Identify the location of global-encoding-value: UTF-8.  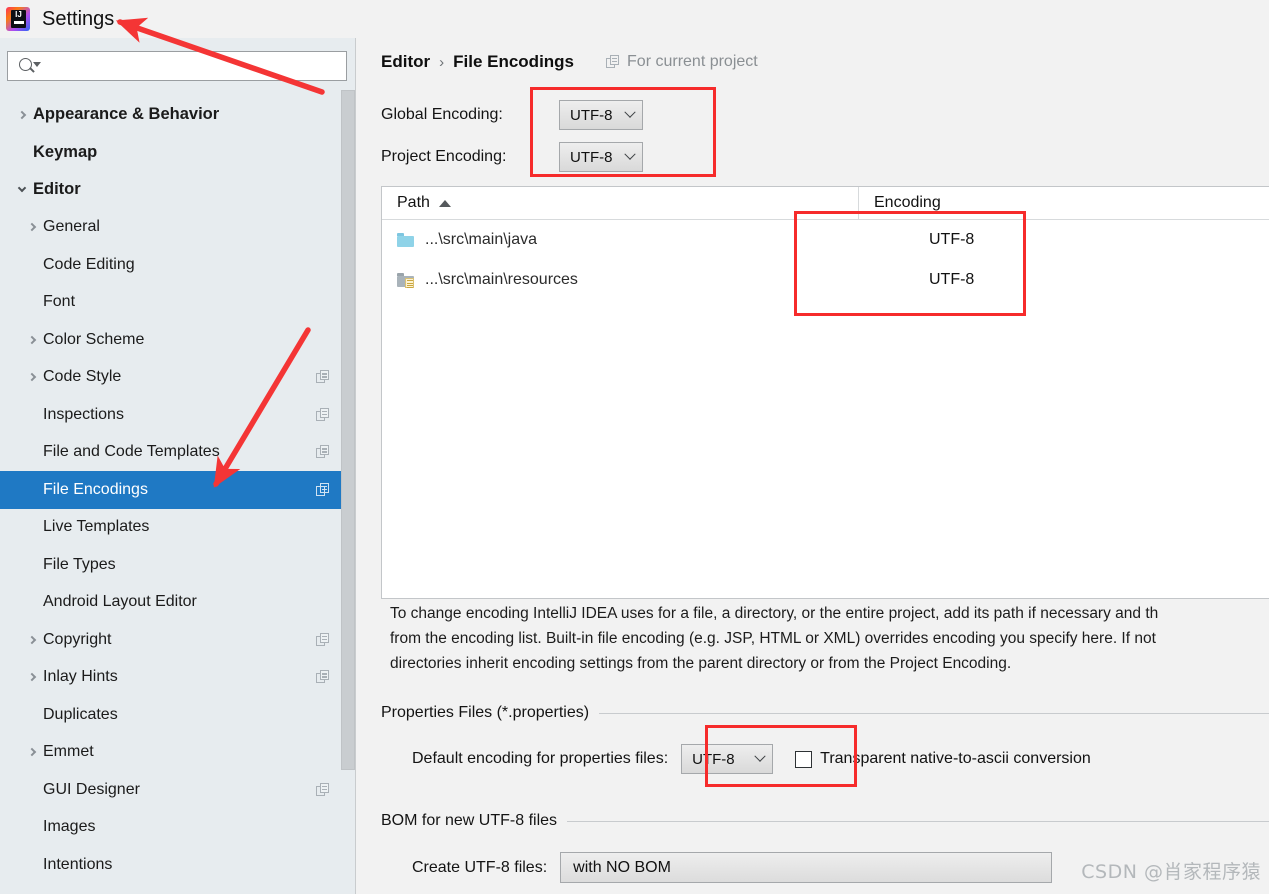
(591, 115).